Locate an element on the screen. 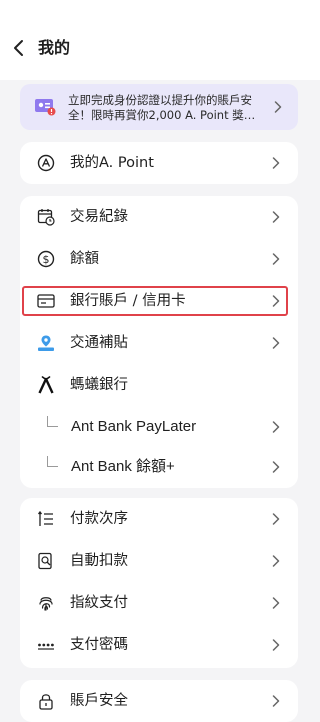 This screenshot has height=722, width=320. menu-item-transactions: 交易紀錄 is located at coordinates (159, 217).